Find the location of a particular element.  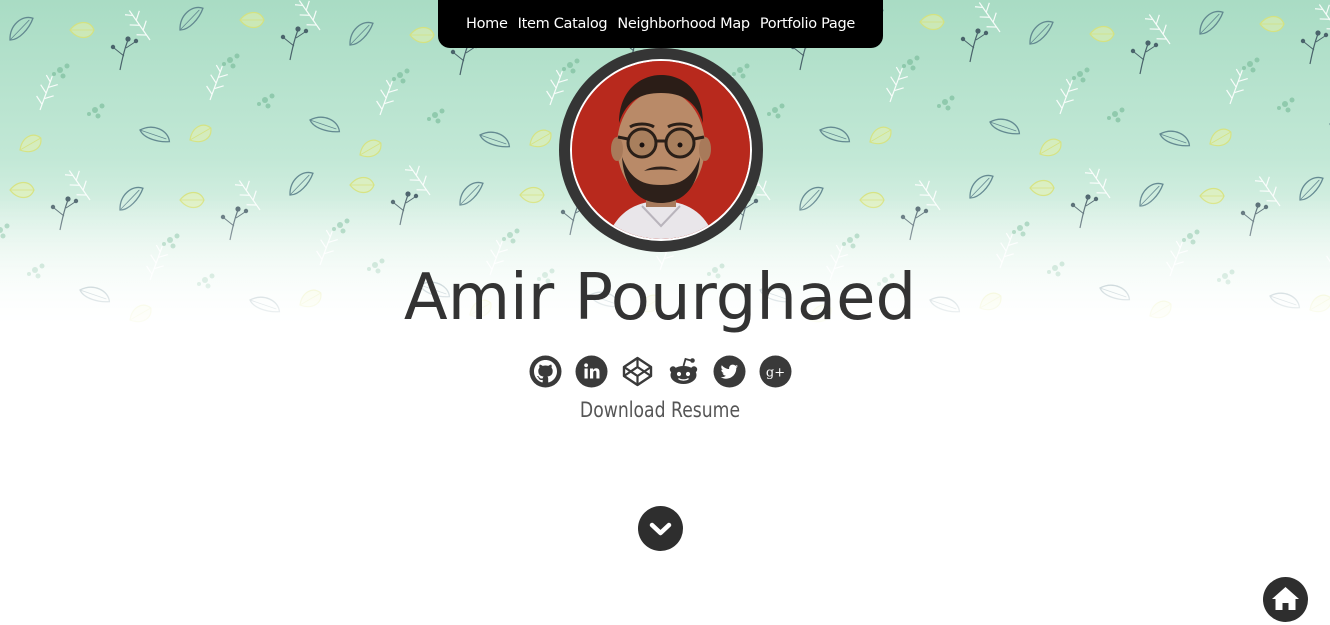

avatar-border is located at coordinates (661, 150).